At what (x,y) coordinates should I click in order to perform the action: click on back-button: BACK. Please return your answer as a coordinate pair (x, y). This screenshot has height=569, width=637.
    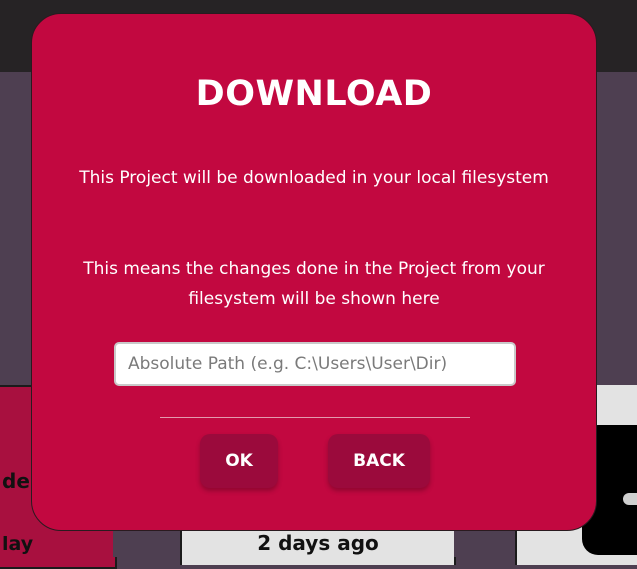
    Looking at the image, I should click on (379, 461).